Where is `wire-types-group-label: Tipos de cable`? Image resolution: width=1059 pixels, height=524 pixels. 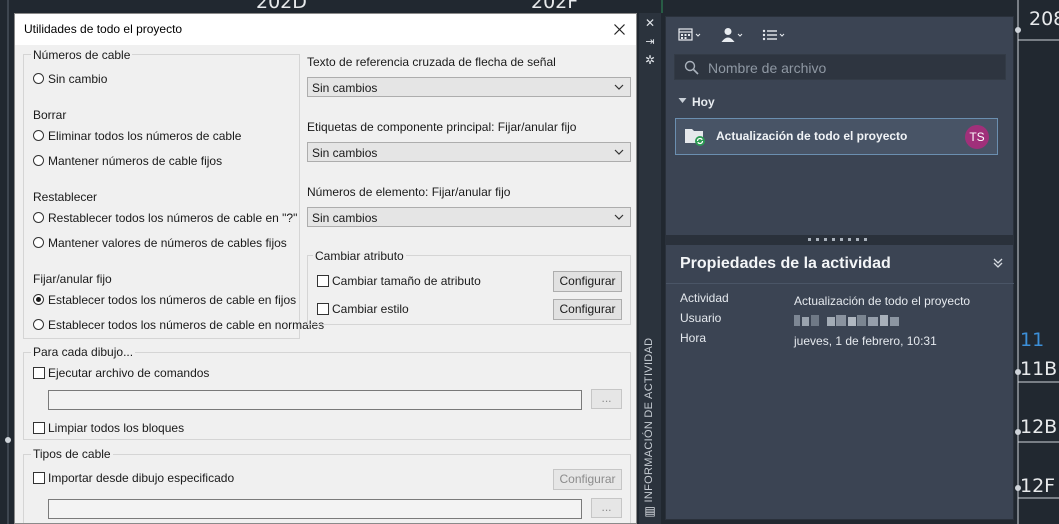 wire-types-group-label: Tipos de cable is located at coordinates (72, 454).